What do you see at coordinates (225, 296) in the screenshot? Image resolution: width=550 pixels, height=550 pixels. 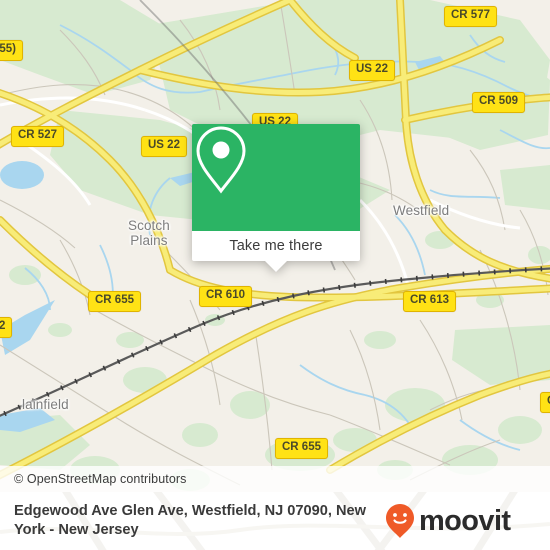 I see `road-shield: CR 610` at bounding box center [225, 296].